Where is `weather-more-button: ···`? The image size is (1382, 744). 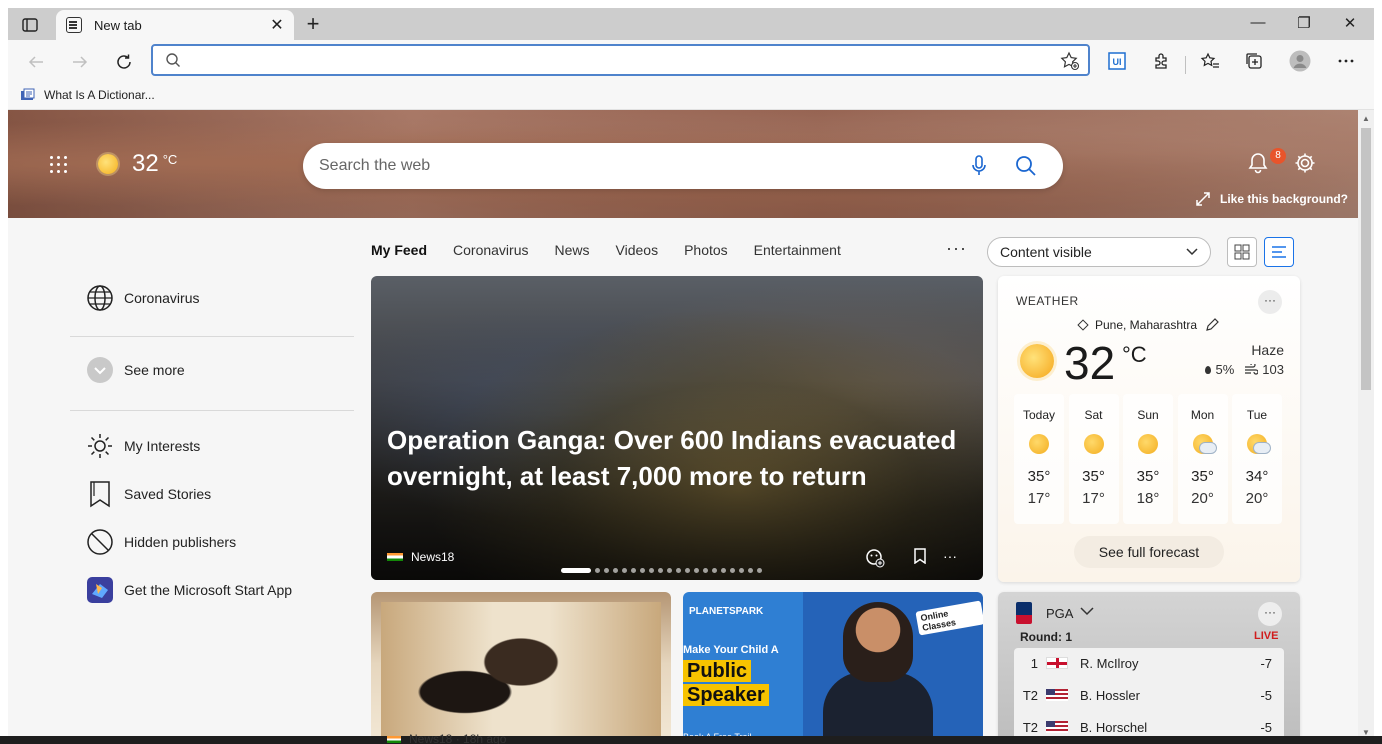 weather-more-button: ··· is located at coordinates (1270, 302).